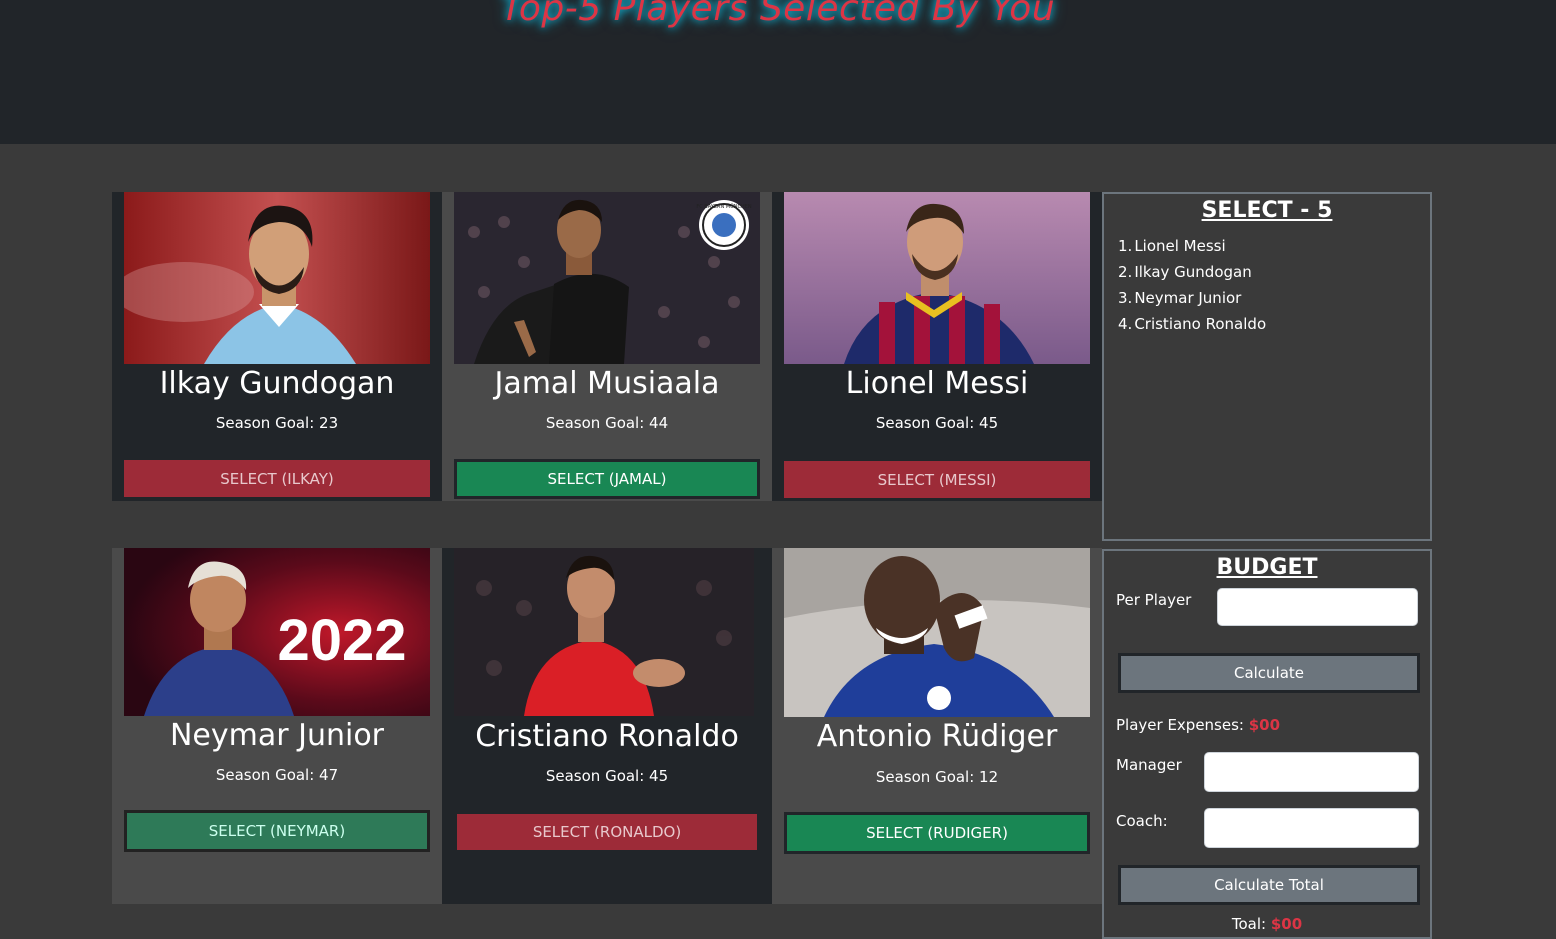  I want to click on player-expenses: Player Expenses: $00, so click(1198, 725).